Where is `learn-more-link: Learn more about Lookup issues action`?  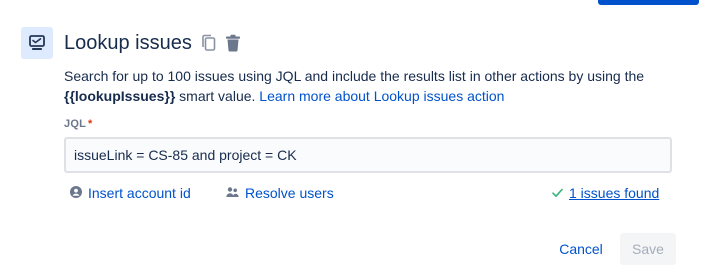
learn-more-link: Learn more about Lookup issues action is located at coordinates (381, 96).